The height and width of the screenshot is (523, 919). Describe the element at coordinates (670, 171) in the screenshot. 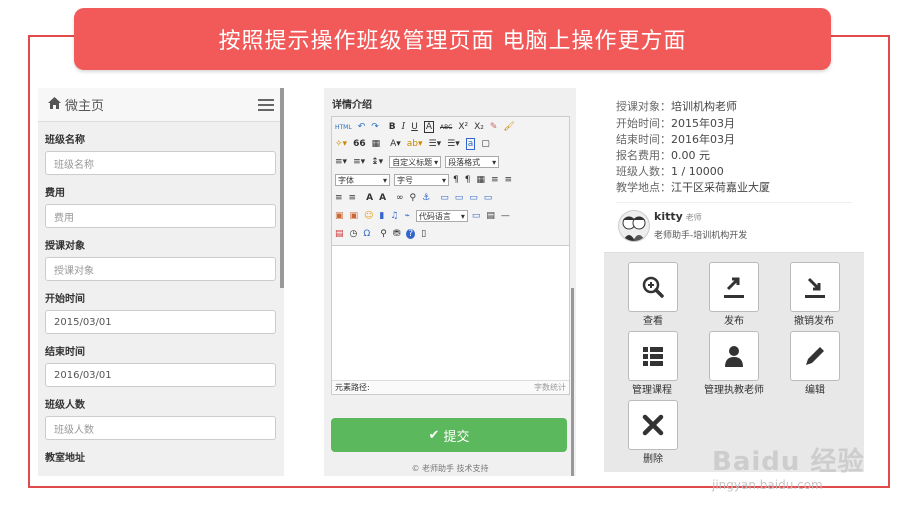

I see `info-size: 班级人数：1 / 10000` at that location.